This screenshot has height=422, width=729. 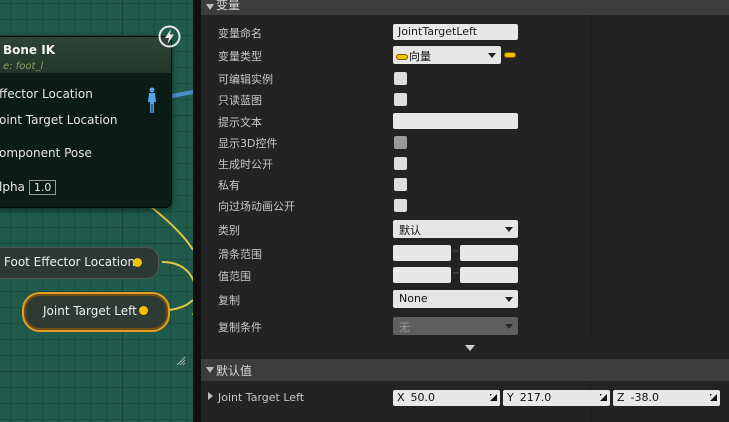 I want to click on replication-condition-dropdown: 无, so click(x=455, y=326).